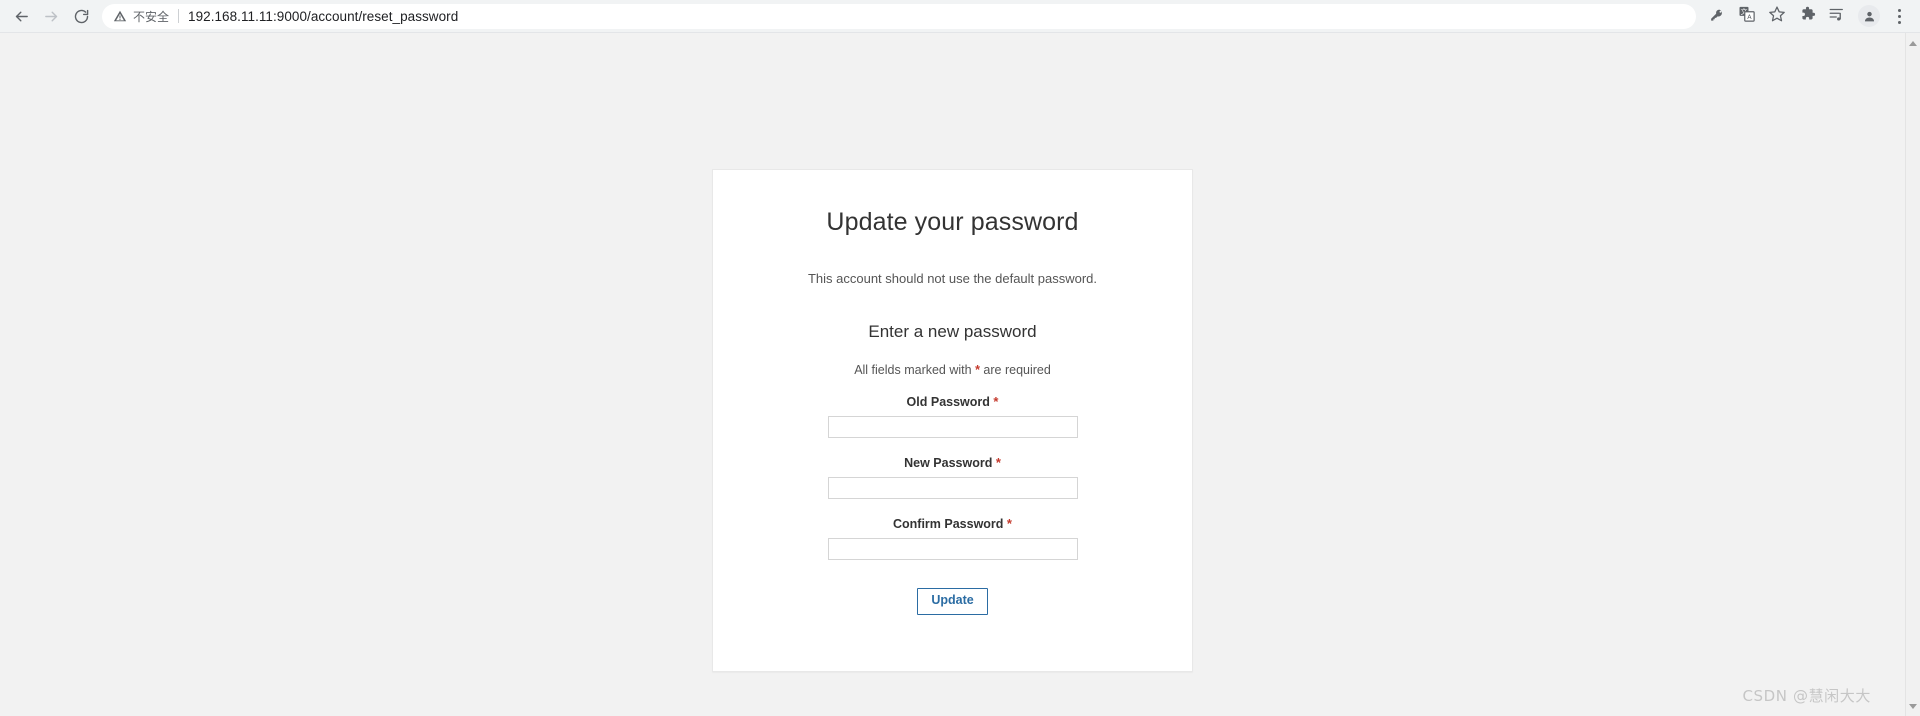  I want to click on update-button: Update, so click(952, 601).